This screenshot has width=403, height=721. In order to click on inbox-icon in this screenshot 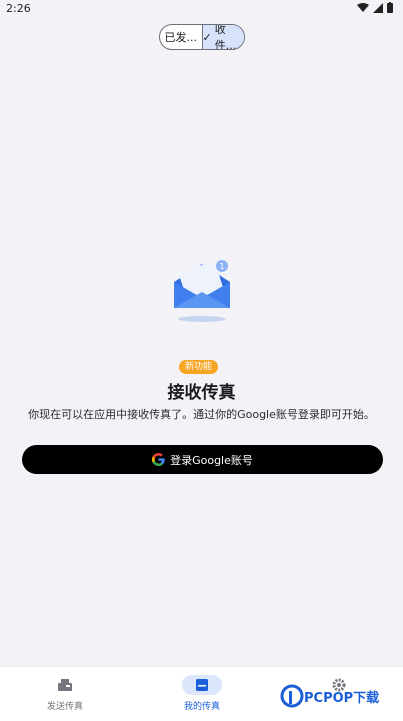, I will do `click(202, 685)`.